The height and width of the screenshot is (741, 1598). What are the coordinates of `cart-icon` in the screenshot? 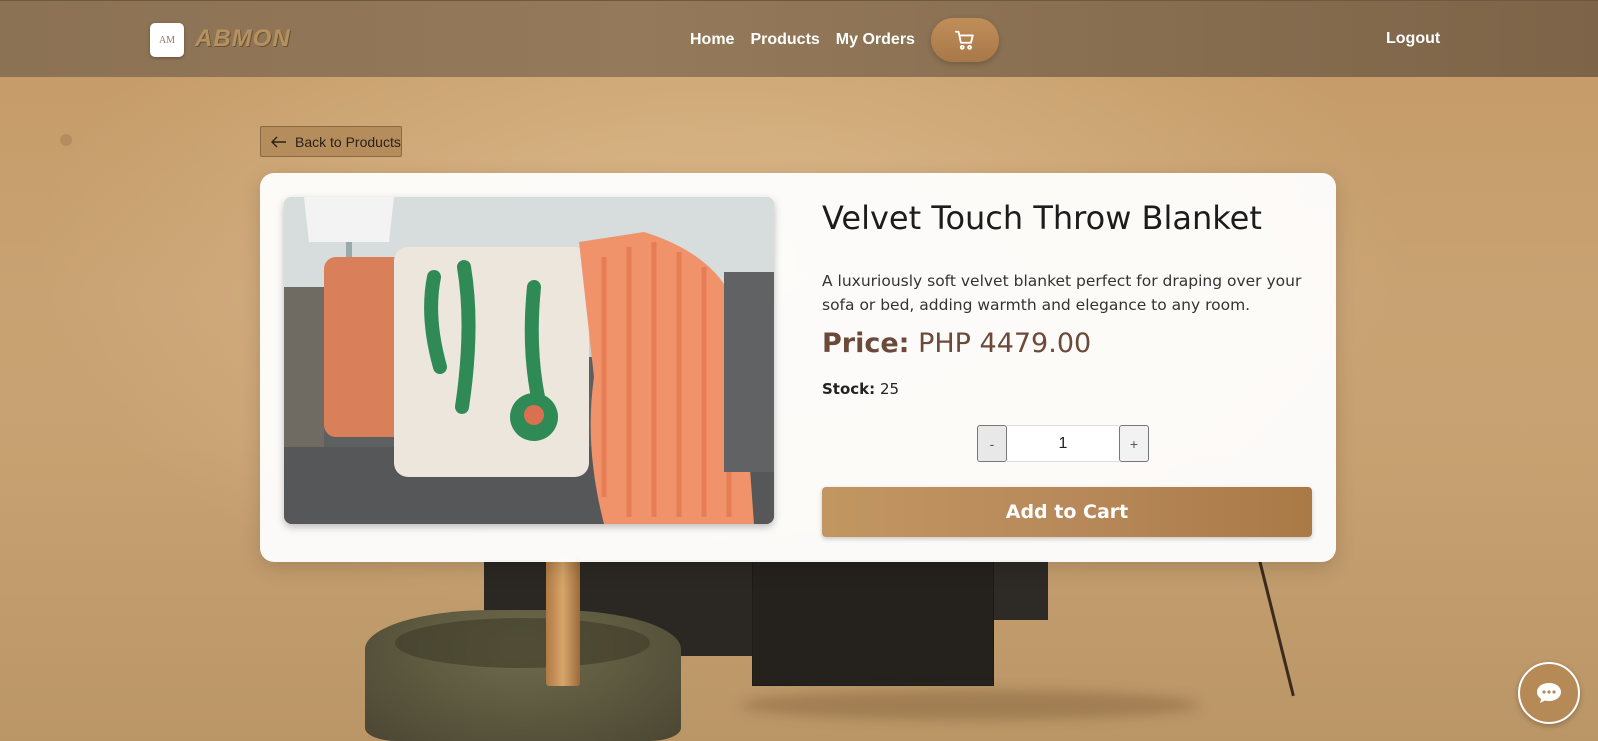 It's located at (964, 40).